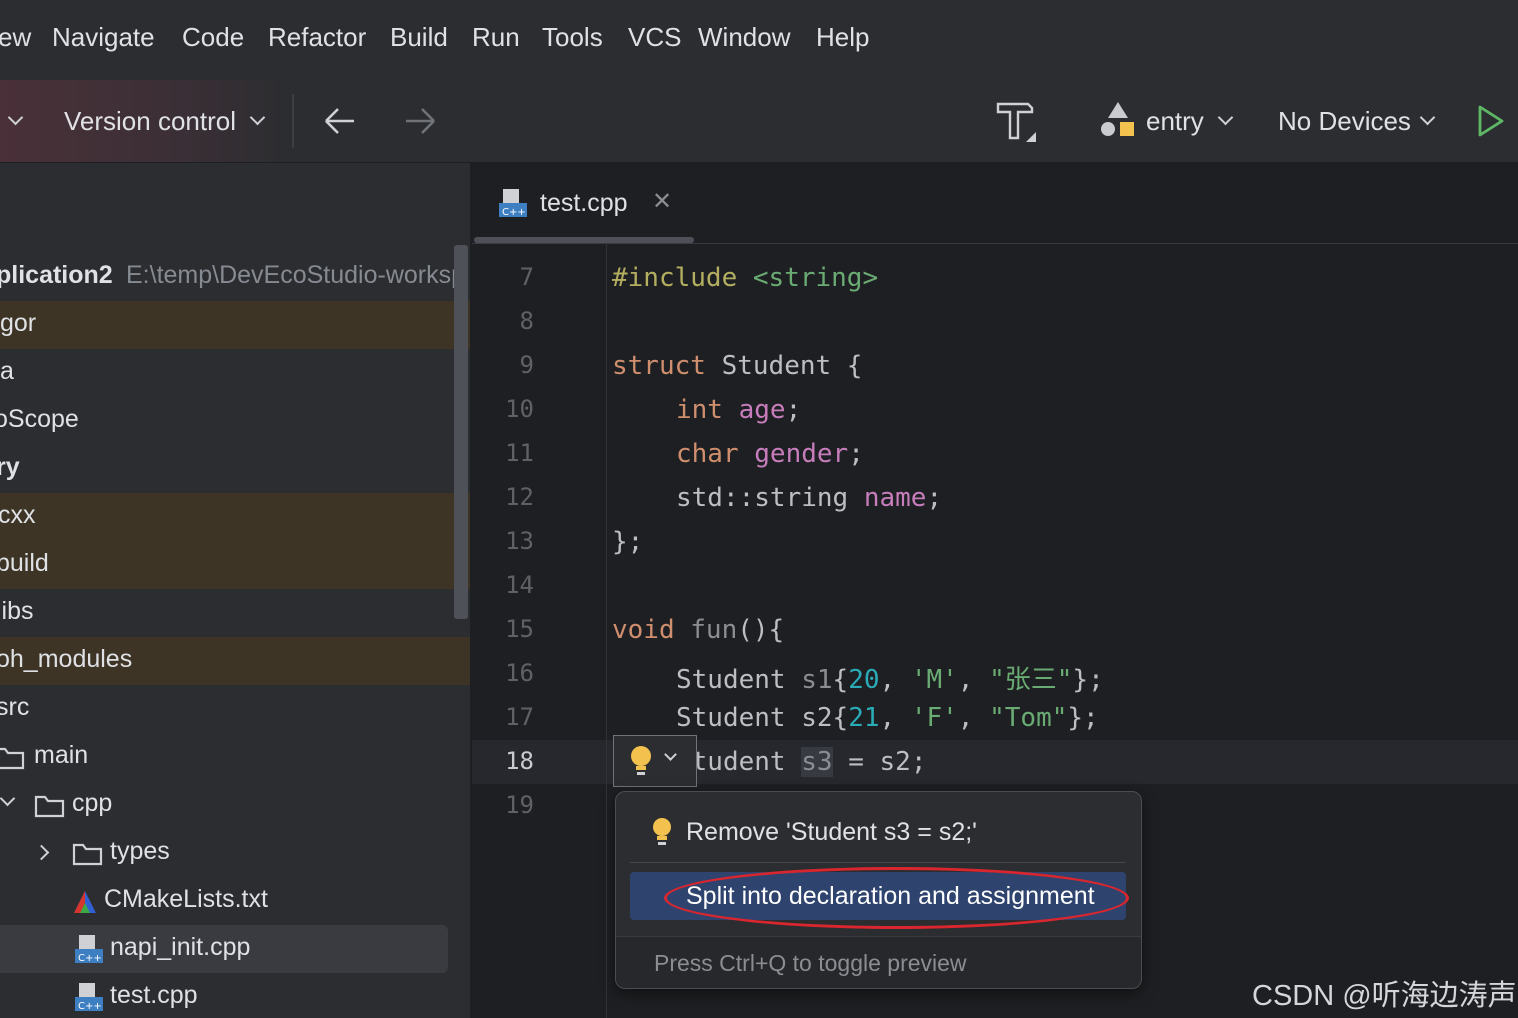  Describe the element at coordinates (744, 37) in the screenshot. I see `menu-window: Window` at that location.